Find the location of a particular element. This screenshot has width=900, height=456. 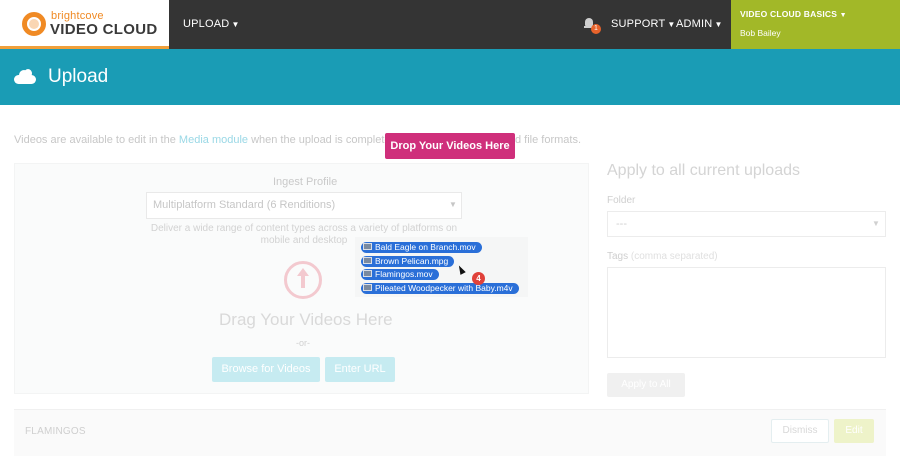

nav-upload-label: UPLOAD is located at coordinates (206, 24).